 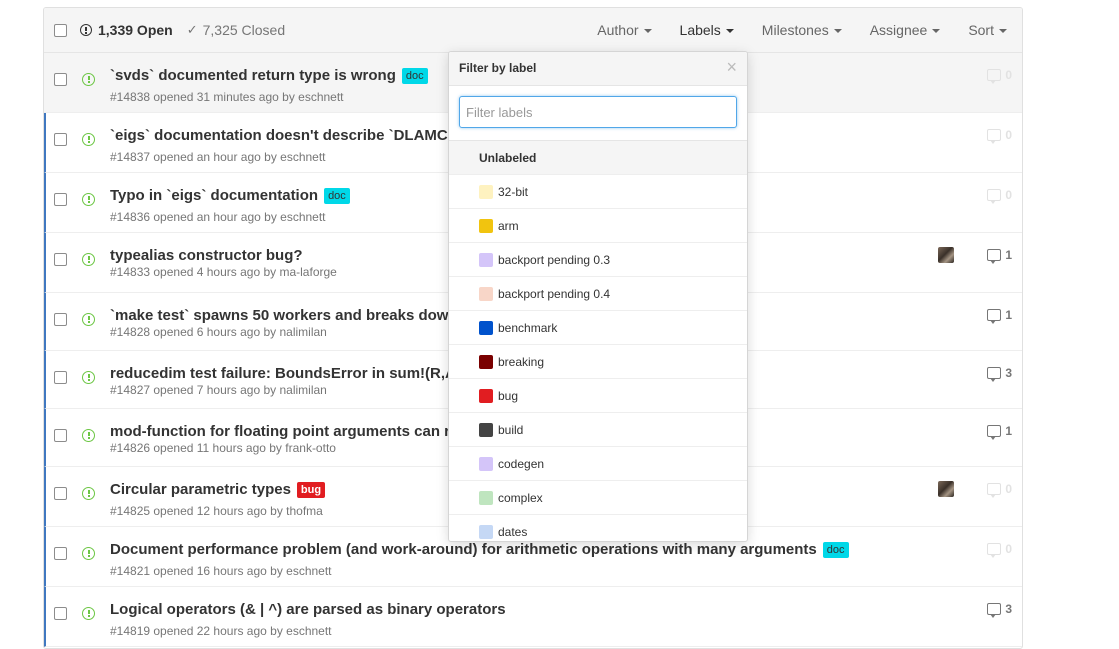 I want to click on open-issues-link: 1,339 Open, so click(x=126, y=30).